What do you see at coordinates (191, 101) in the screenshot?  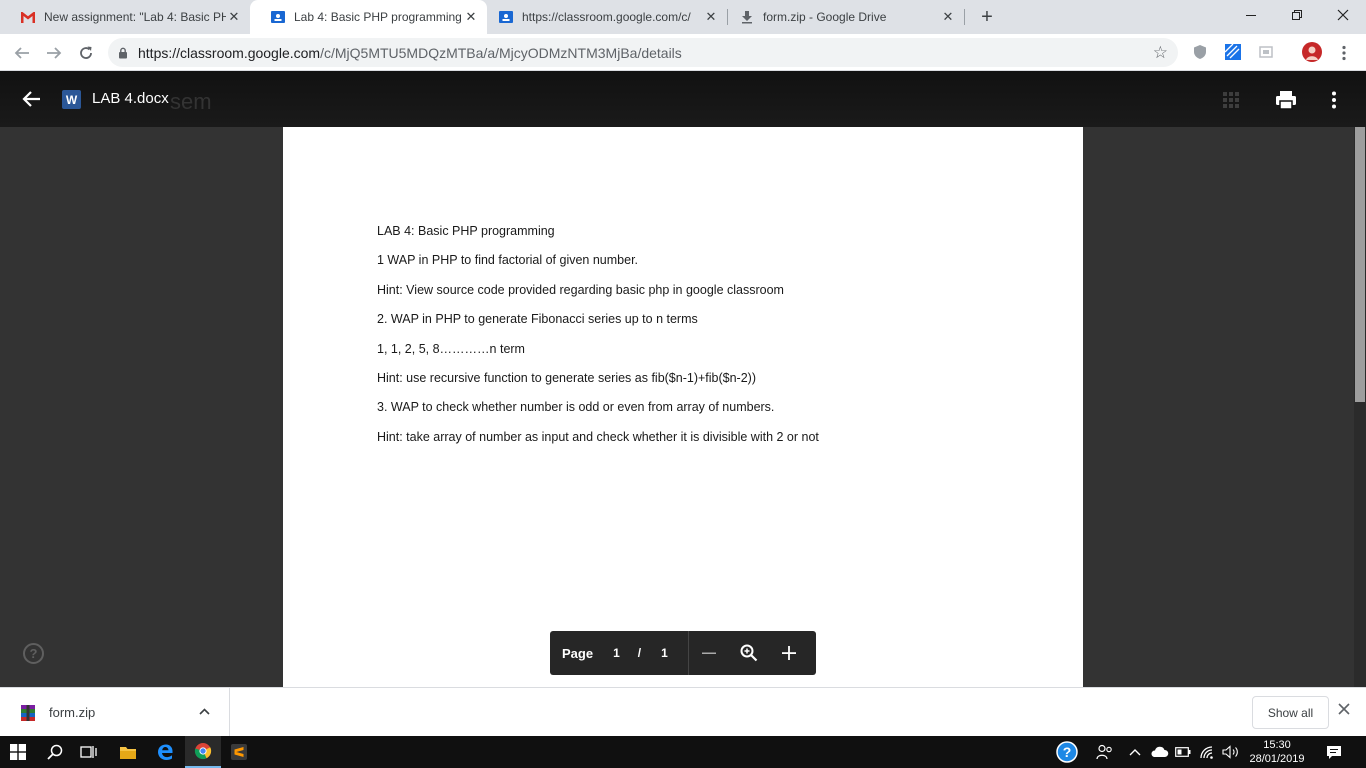 I see `background-text: sem` at bounding box center [191, 101].